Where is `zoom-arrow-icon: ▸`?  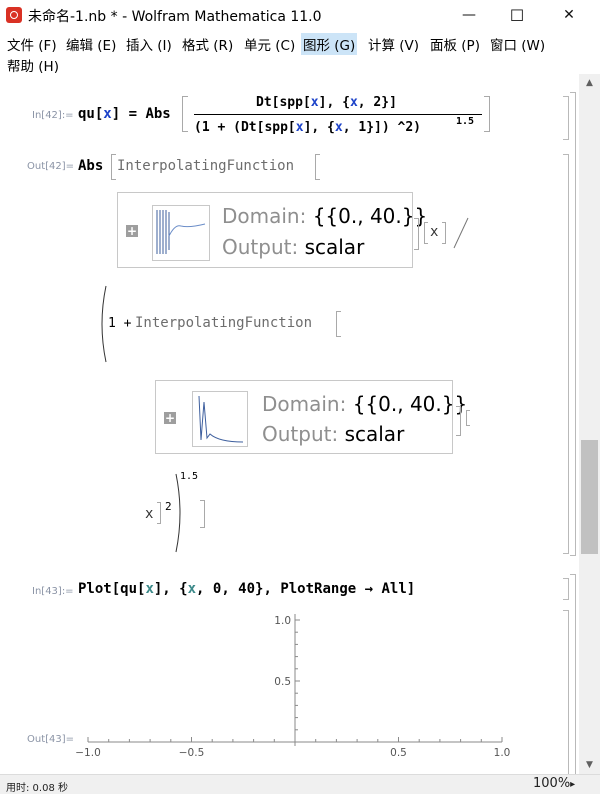 zoom-arrow-icon: ▸ is located at coordinates (572, 784).